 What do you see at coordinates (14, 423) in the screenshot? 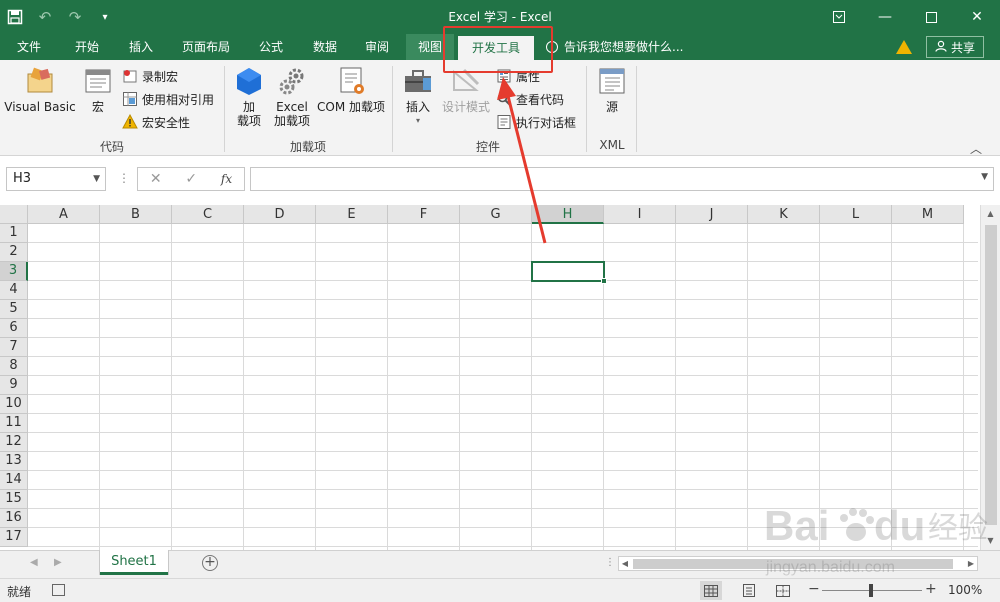
I see `row-header: 11` at bounding box center [14, 423].